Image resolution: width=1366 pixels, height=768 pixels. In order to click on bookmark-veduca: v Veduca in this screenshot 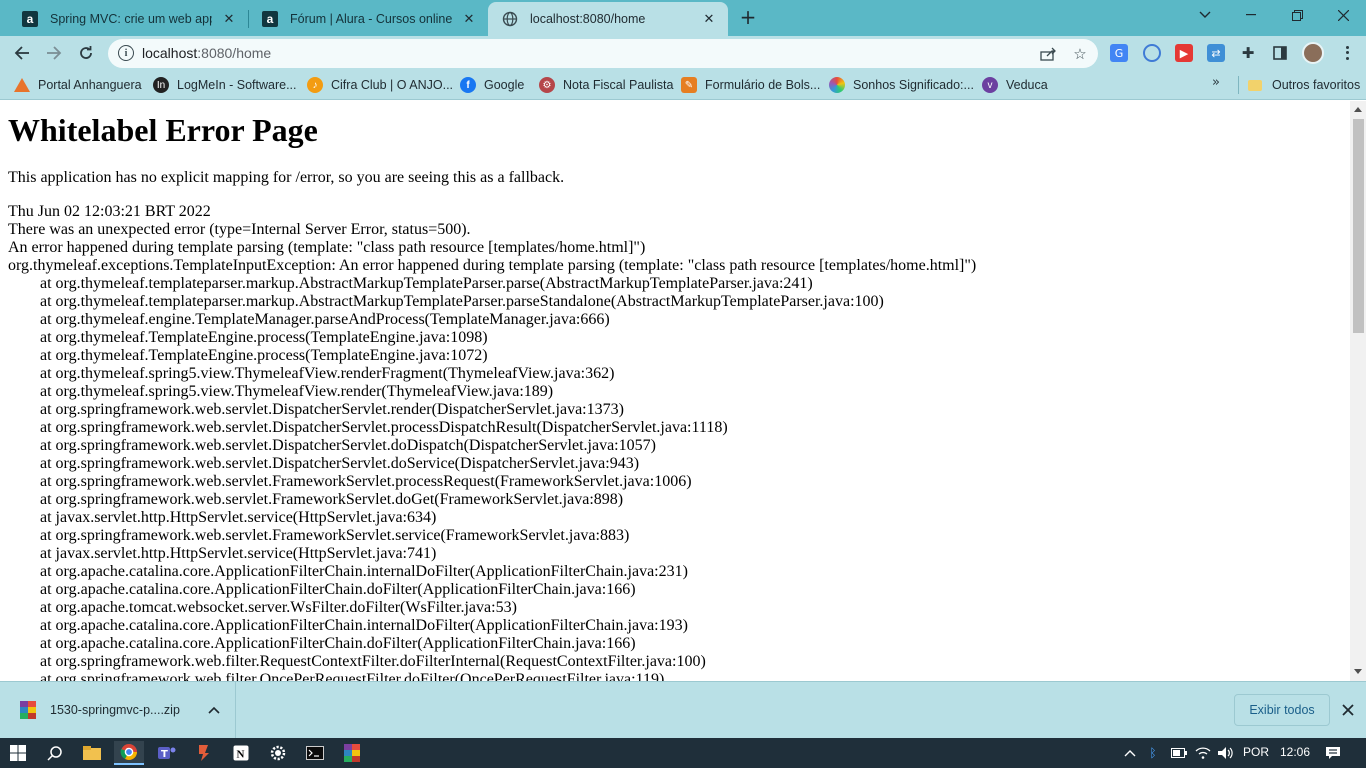, I will do `click(1015, 85)`.